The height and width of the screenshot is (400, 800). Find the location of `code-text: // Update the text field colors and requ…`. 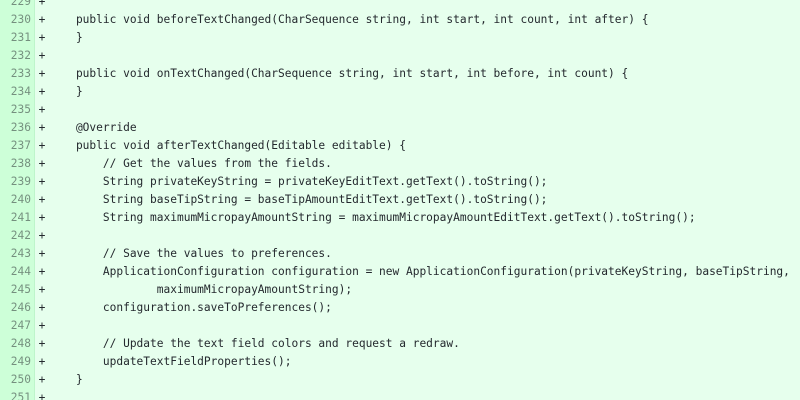

code-text: // Update the text field colors and requ… is located at coordinates (424, 344).